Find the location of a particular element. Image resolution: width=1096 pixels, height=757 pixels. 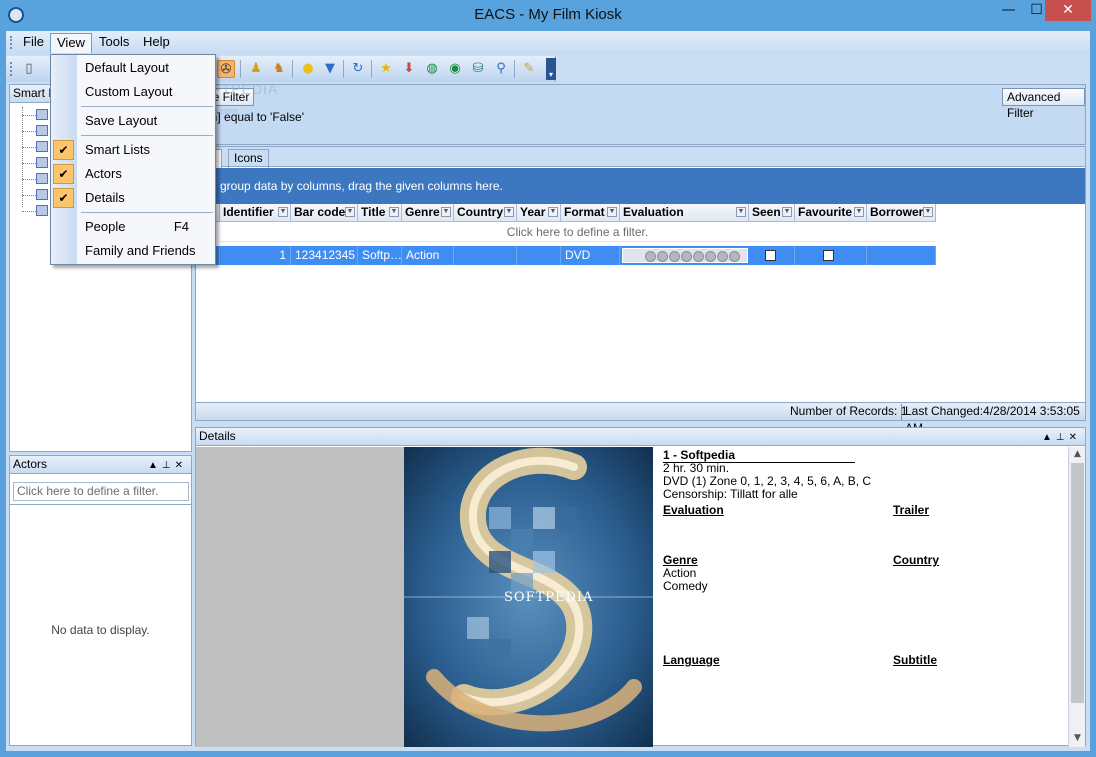

film-reel-icon: ✇ is located at coordinates (226, 69).